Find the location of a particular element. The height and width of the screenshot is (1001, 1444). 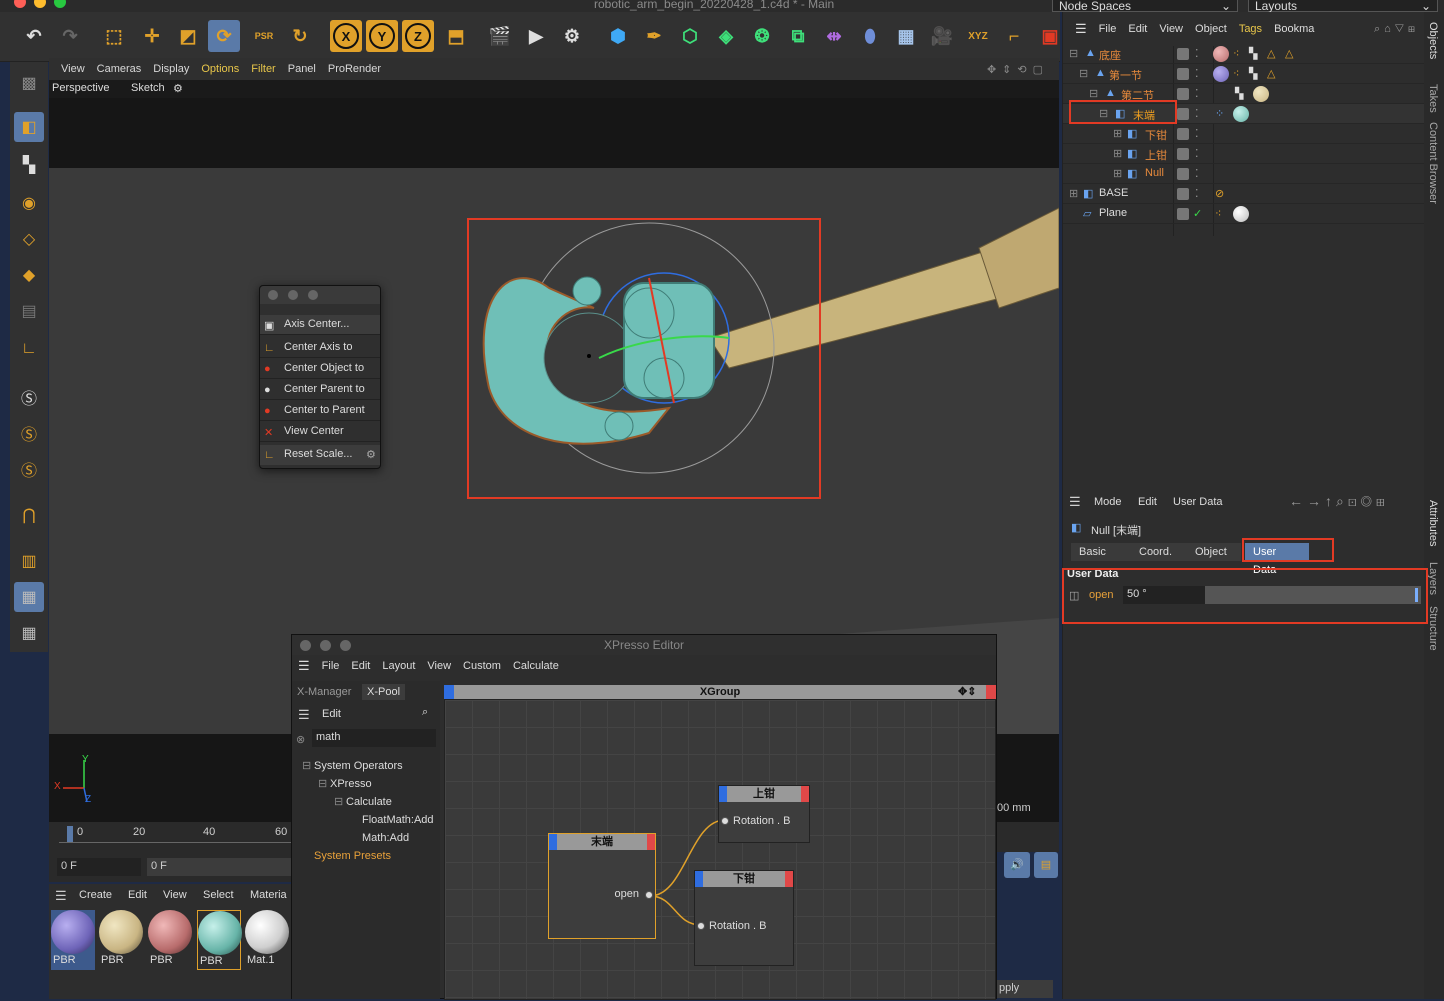

axis-mode-icon: ∟ is located at coordinates (29, 349).